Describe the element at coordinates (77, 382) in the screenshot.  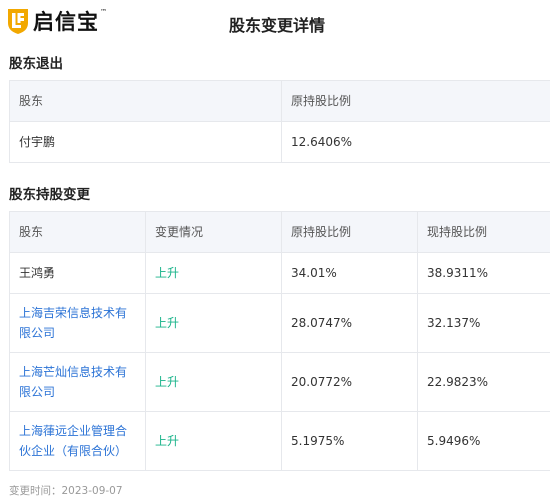
I see `holder-link: 上海芒灿信息技术有限公司` at that location.